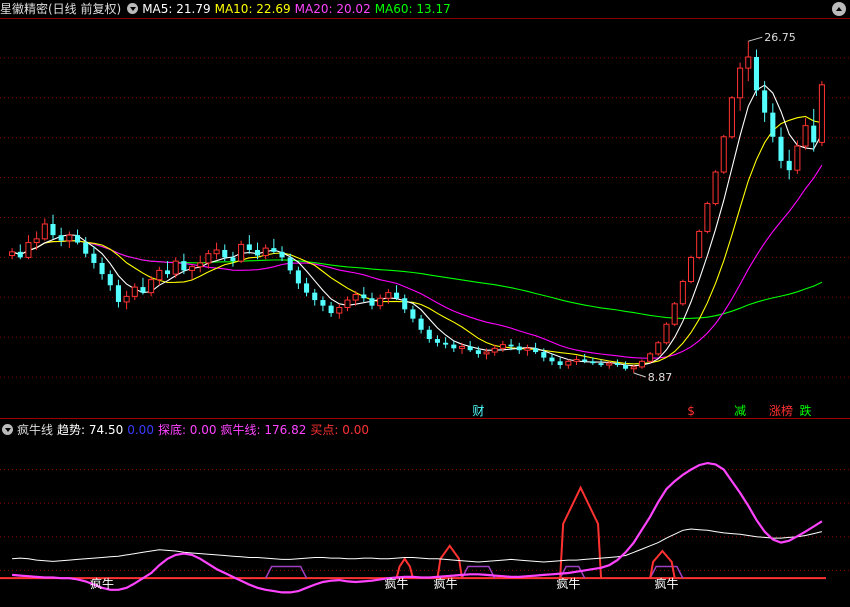 Image resolution: width=850 pixels, height=607 pixels. I want to click on bull-line-value: 疯牛线: 176.82, so click(263, 430).